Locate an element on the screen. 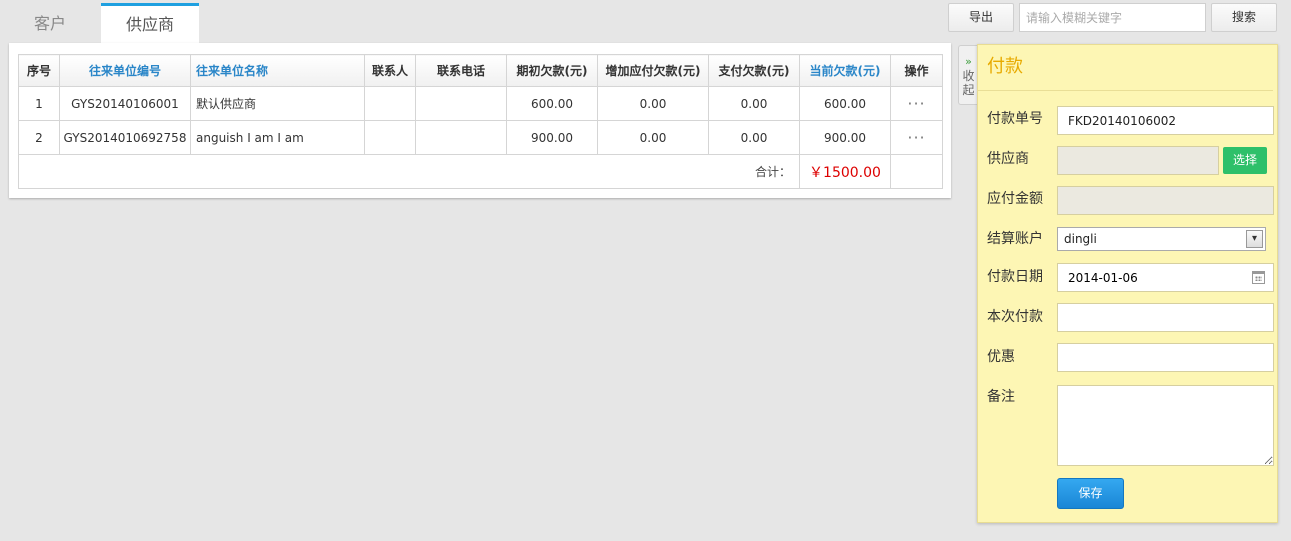  remark-label: 备注 is located at coordinates (1001, 397).